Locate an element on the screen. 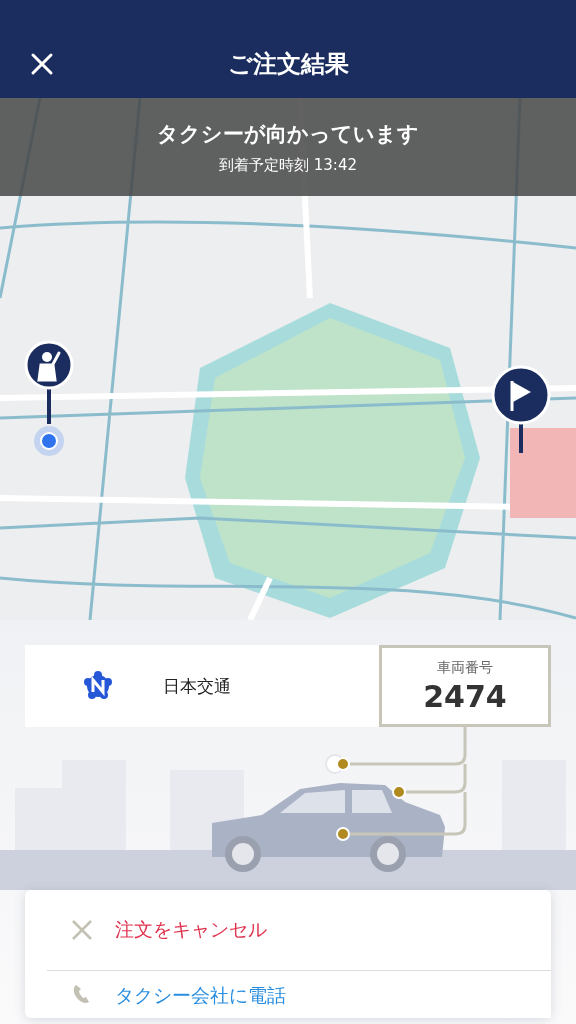 This screenshot has width=576, height=1024. close-button is located at coordinates (42, 64).